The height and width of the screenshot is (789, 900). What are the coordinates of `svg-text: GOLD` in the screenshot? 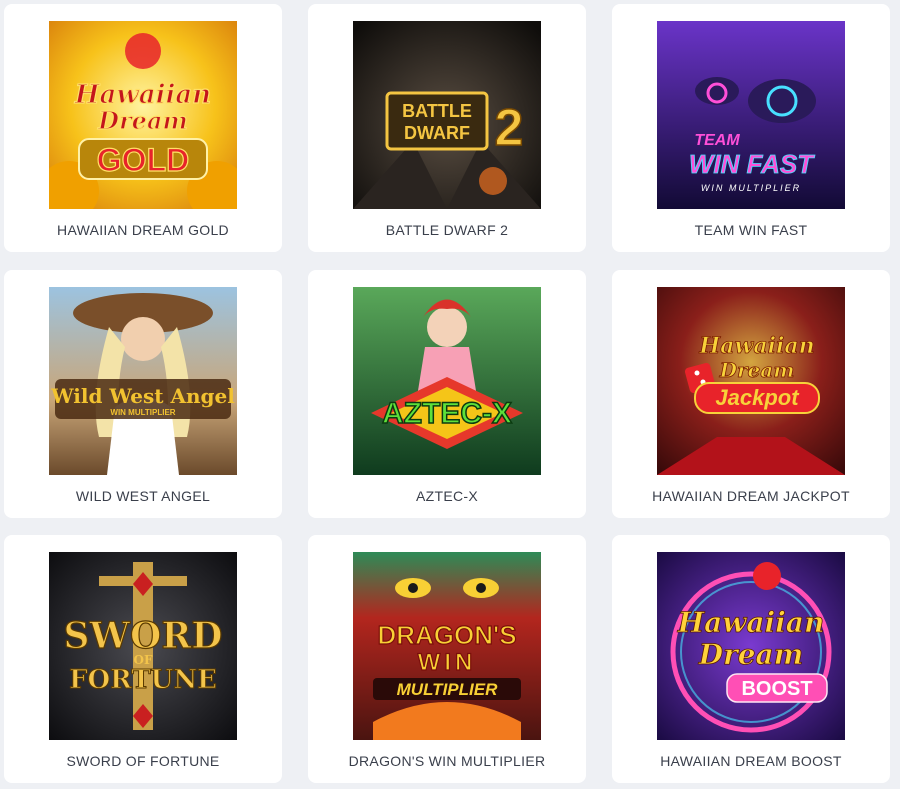 It's located at (143, 160).